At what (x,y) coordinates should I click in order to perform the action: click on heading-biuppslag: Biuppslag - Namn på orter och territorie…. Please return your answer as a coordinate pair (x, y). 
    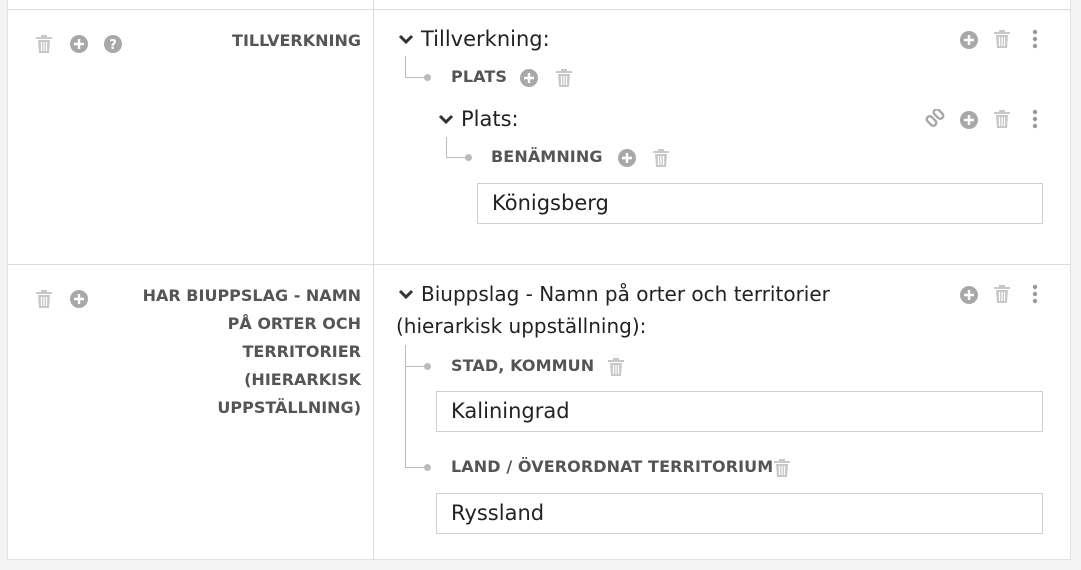
    Looking at the image, I should click on (625, 294).